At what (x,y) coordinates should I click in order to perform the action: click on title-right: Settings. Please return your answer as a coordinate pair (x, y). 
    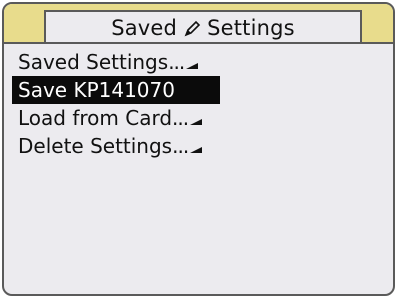
    Looking at the image, I should click on (251, 28).